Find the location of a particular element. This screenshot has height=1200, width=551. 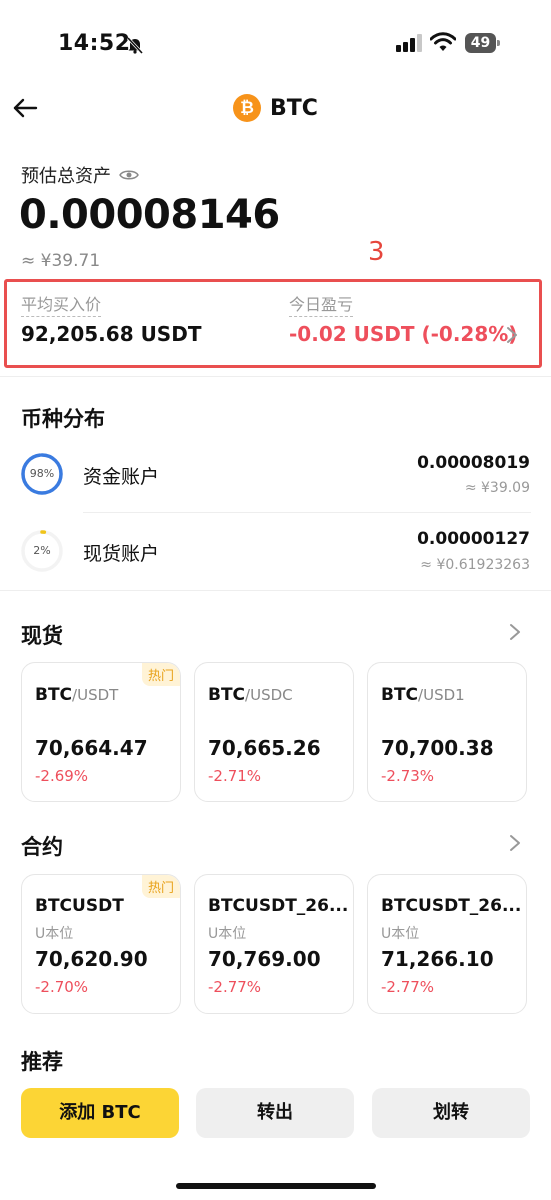

estimated-assets-label-row: 预估总资产 is located at coordinates (80, 175).